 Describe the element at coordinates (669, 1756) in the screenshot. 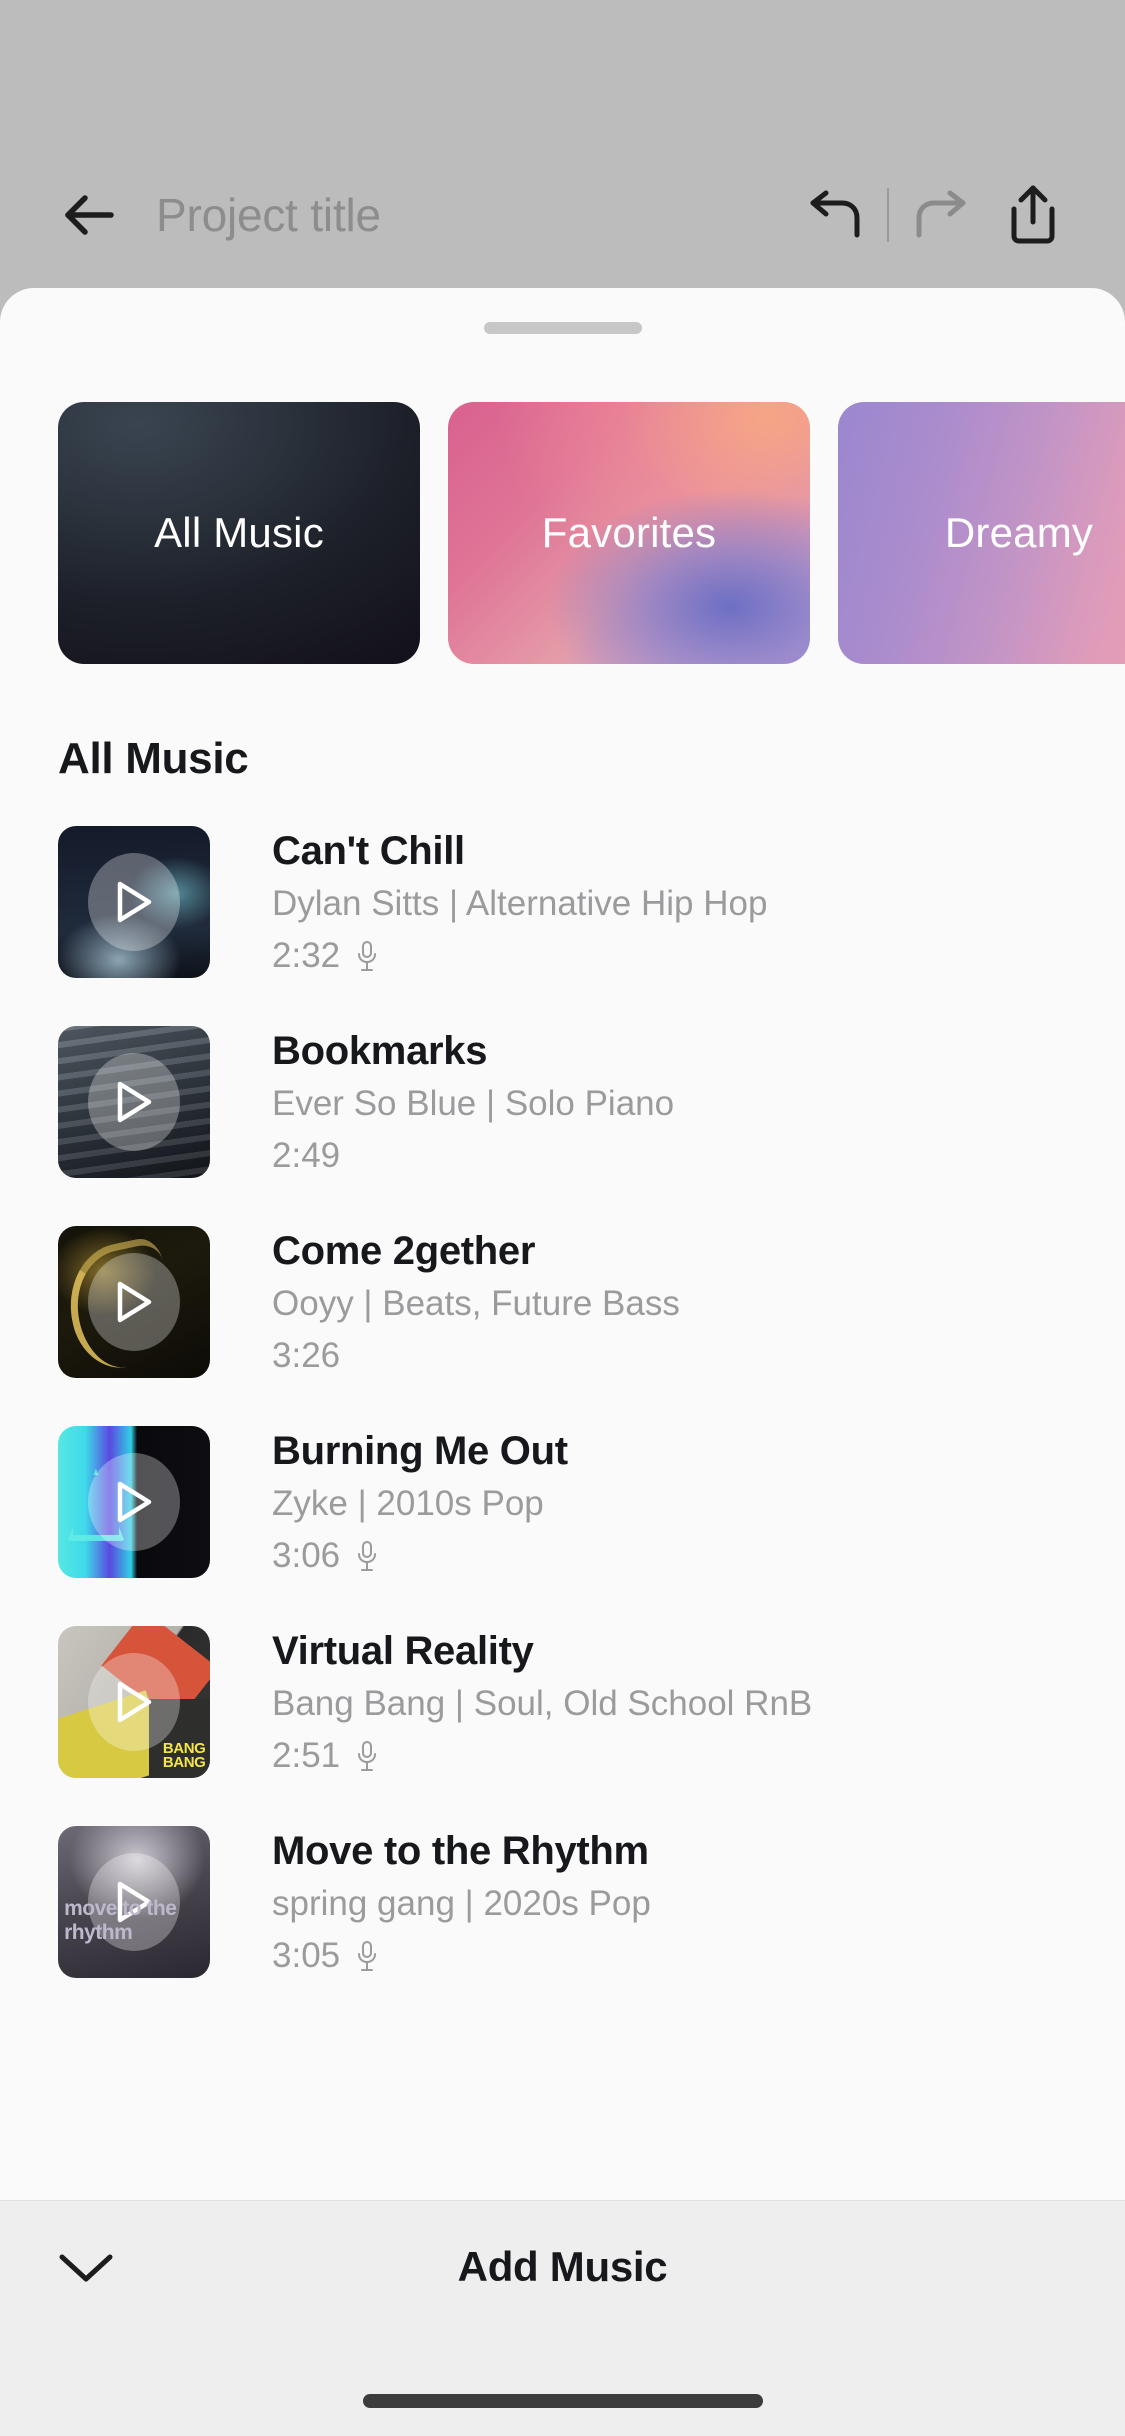

I see `track-duration-row: 2:51` at that location.